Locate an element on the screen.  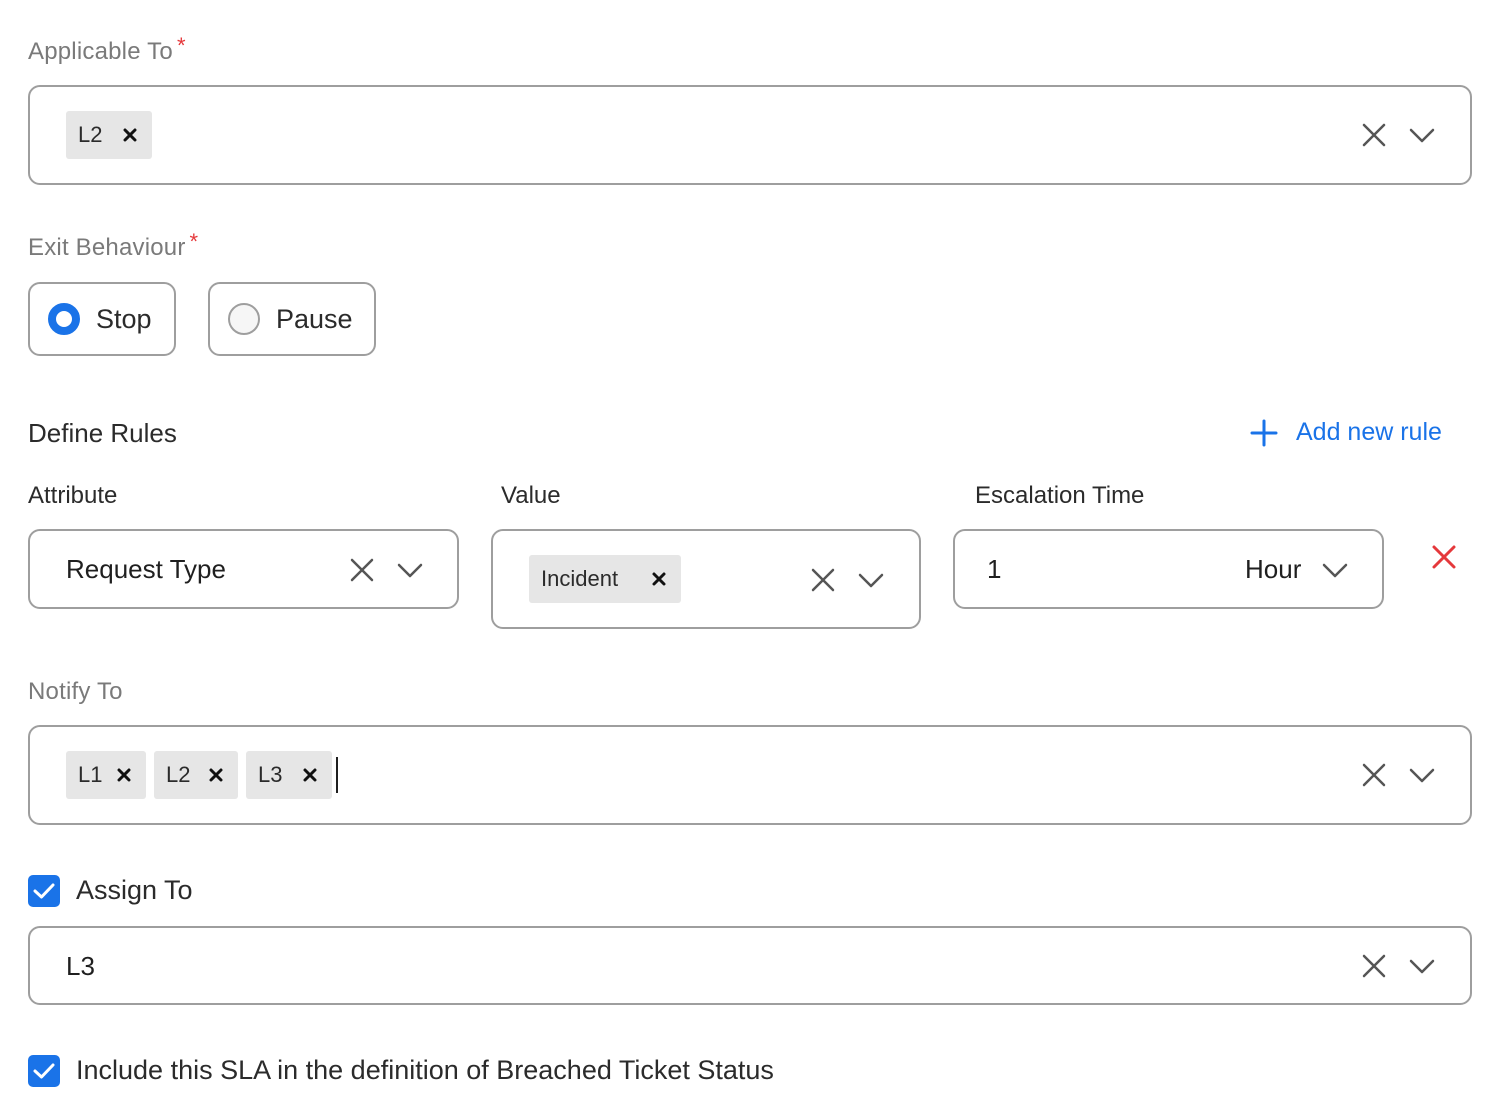
notify-chip-l1: L1 is located at coordinates (106, 775).